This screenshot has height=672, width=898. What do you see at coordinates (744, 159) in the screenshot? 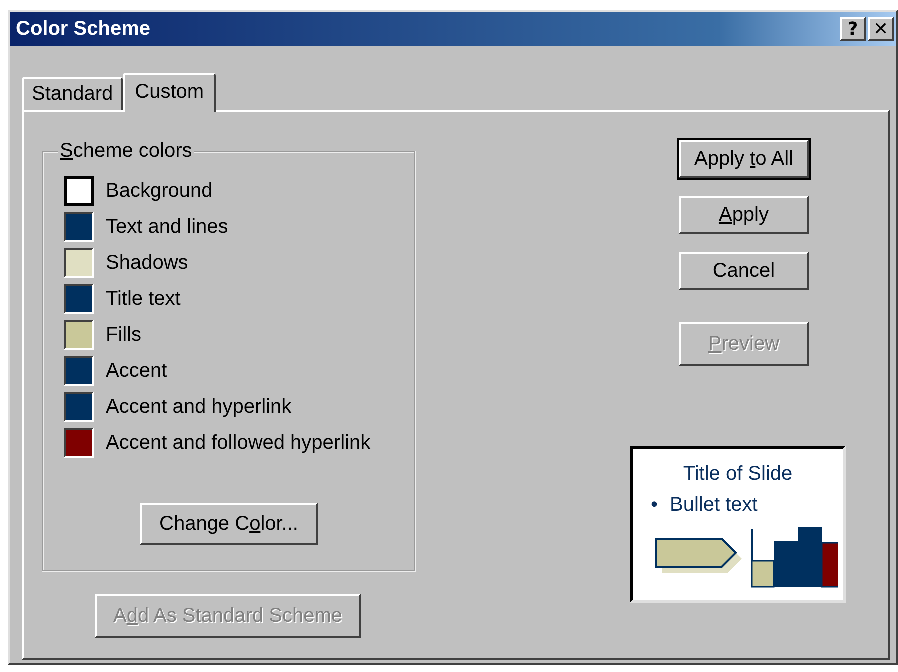
I see `dialog-button: Apply to All` at bounding box center [744, 159].